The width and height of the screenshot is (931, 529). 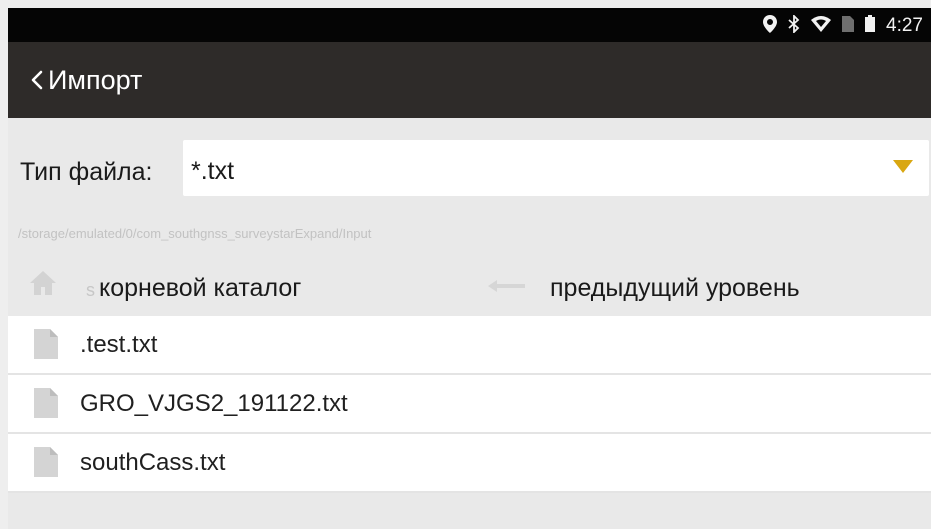 I want to click on status-time: 4:27, so click(x=904, y=25).